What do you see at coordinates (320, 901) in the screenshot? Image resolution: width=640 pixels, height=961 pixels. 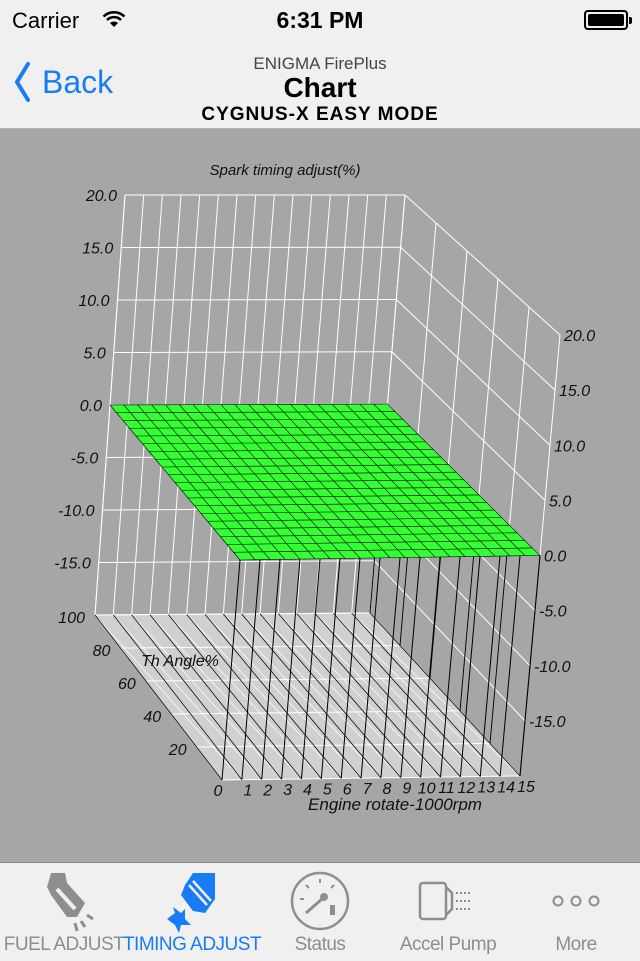 I see `gauge-icon` at bounding box center [320, 901].